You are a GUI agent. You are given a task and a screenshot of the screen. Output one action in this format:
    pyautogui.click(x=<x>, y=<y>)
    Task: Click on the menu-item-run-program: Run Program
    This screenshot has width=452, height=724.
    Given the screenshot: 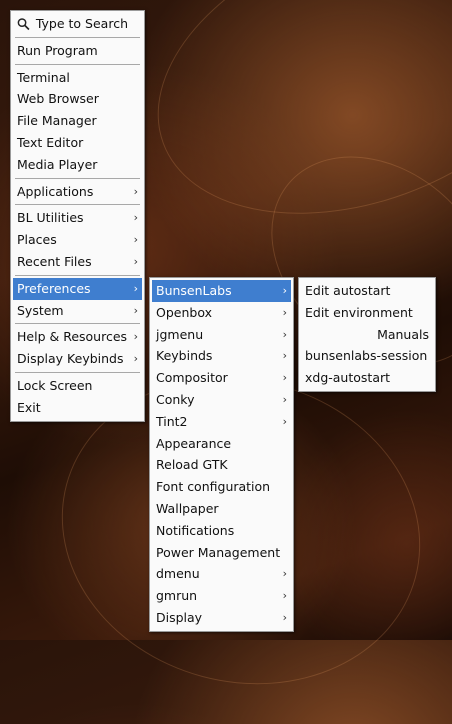 What is the action you would take?
    pyautogui.click(x=77, y=51)
    